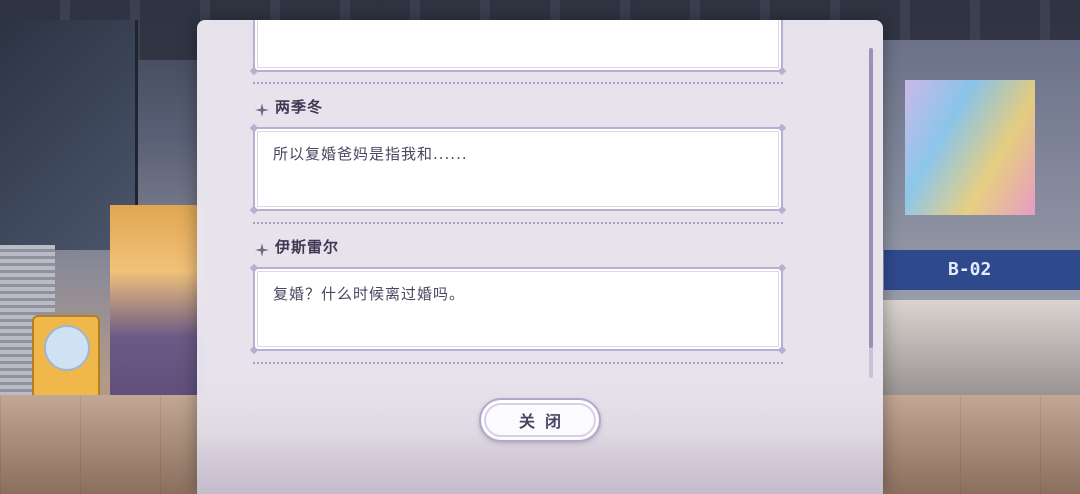 This screenshot has width=1080, height=494. What do you see at coordinates (982, 270) in the screenshot?
I see `area-sign: B-02` at bounding box center [982, 270].